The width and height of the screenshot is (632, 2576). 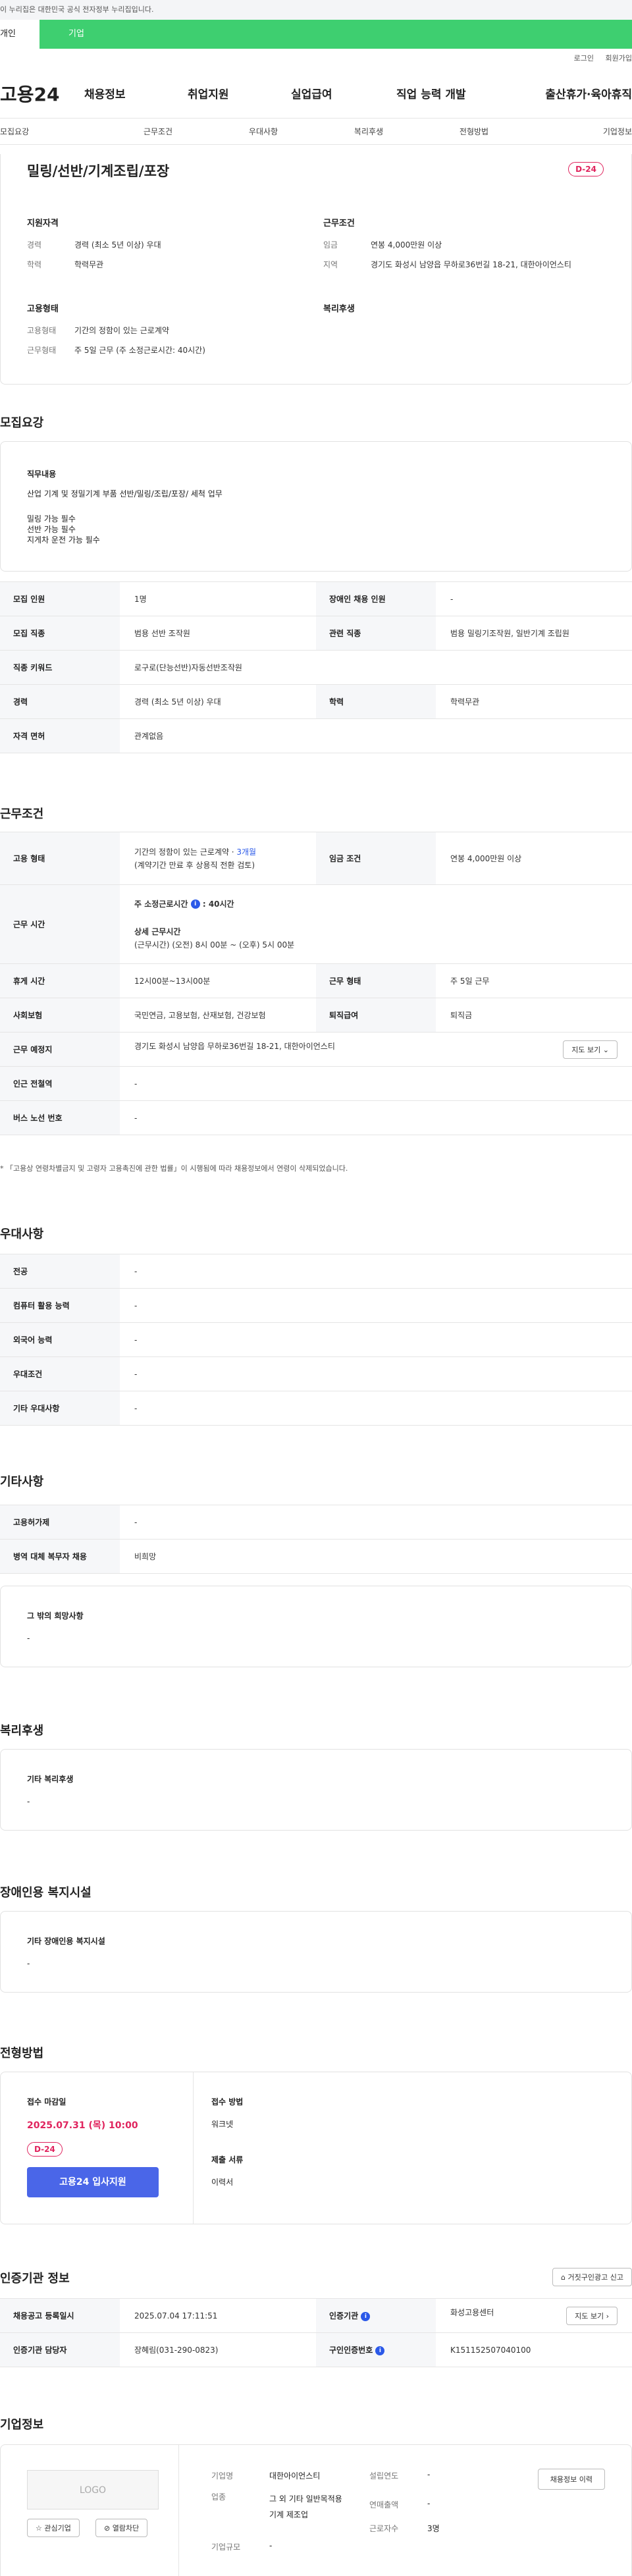 What do you see at coordinates (316, 701) in the screenshot?
I see `table-row: 경력 경력 (최소 5년 이상) 우대 학력 학력무관` at bounding box center [316, 701].